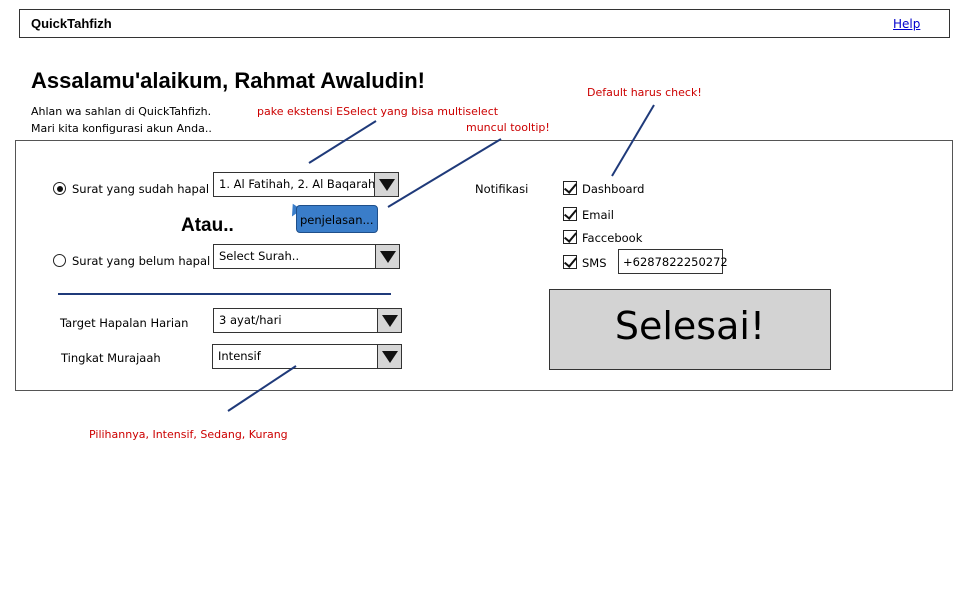 The width and height of the screenshot is (960, 600). What do you see at coordinates (633, 140) in the screenshot?
I see `connector-default-check` at bounding box center [633, 140].